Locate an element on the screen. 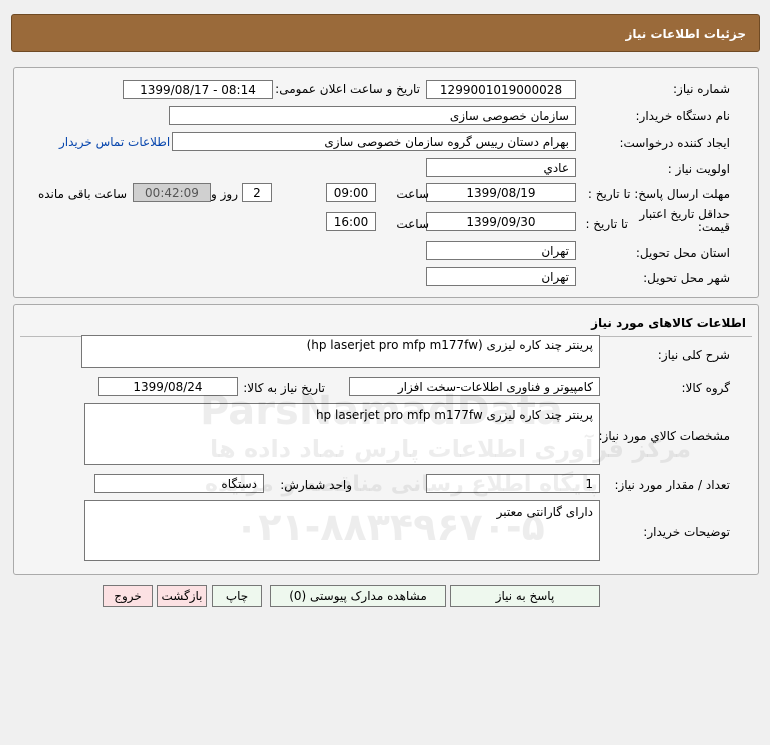 The image size is (770, 745). reply-deadline-date: 1399/08/19 is located at coordinates (501, 192).